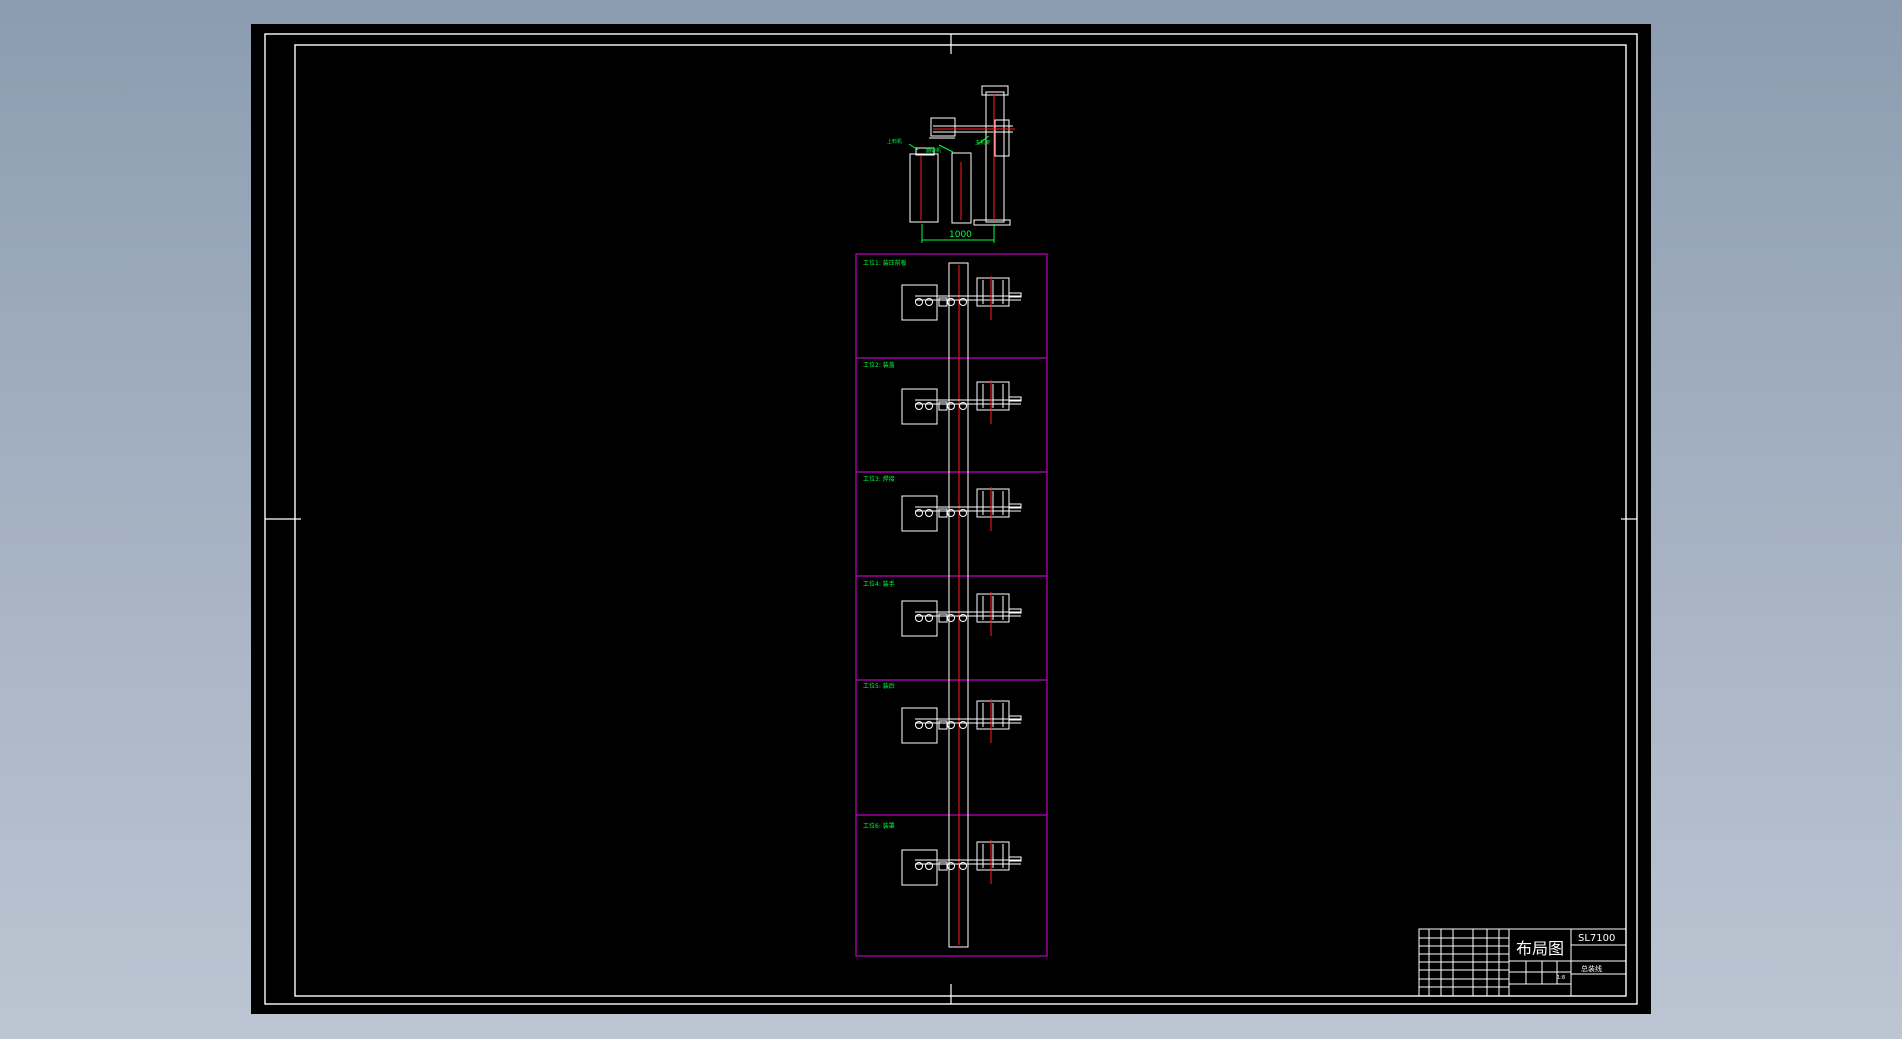 The height and width of the screenshot is (1039, 1902). What do you see at coordinates (961, 298) in the screenshot?
I see `station-1-equipment` at bounding box center [961, 298].